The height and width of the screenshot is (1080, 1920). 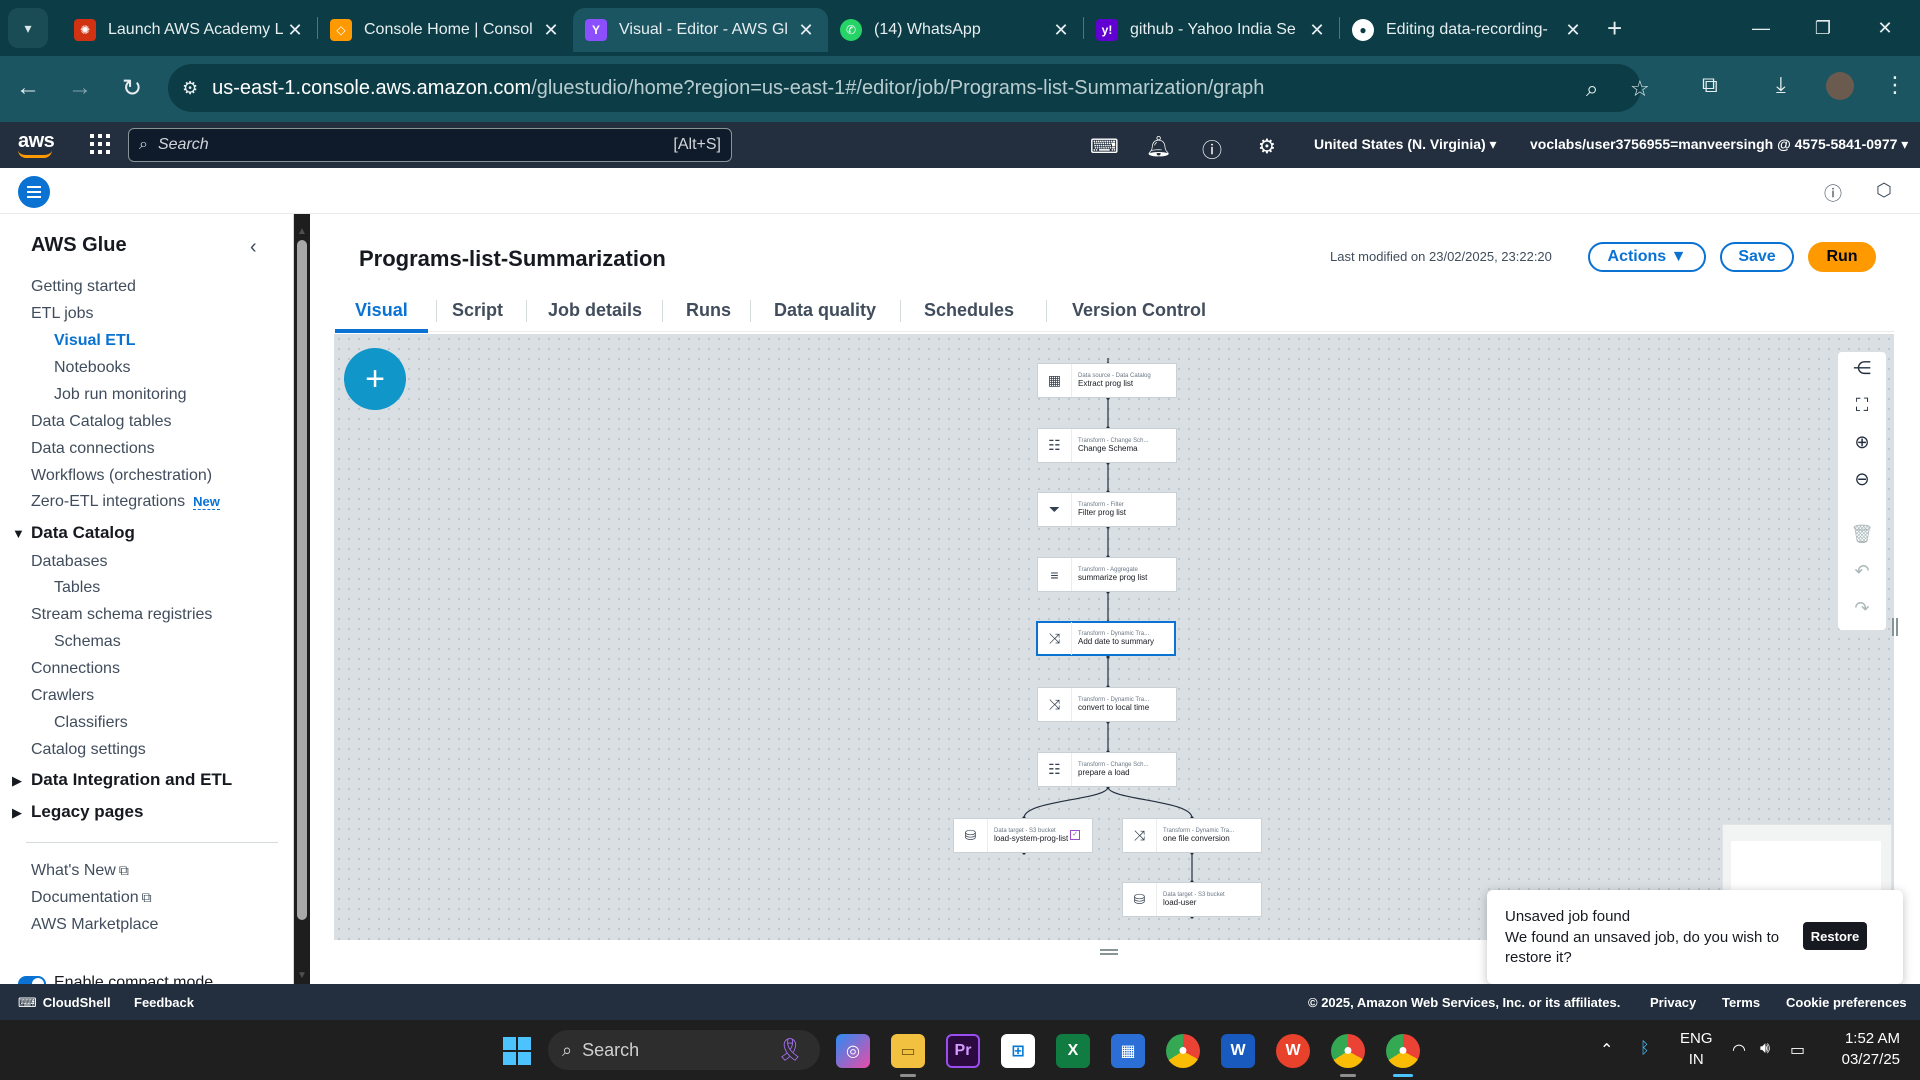 I want to click on chrome-active-icon: ●, so click(x=1403, y=1051).